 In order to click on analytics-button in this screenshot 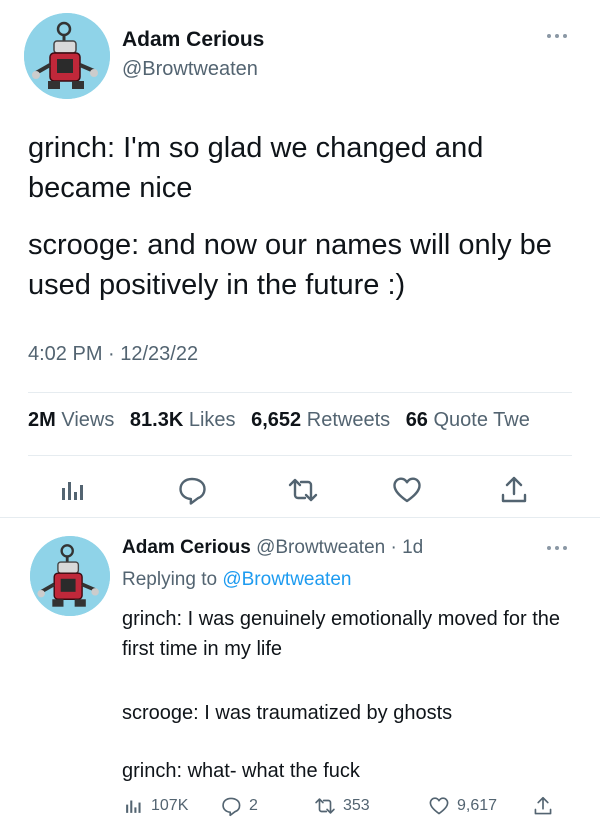, I will do `click(72, 490)`.